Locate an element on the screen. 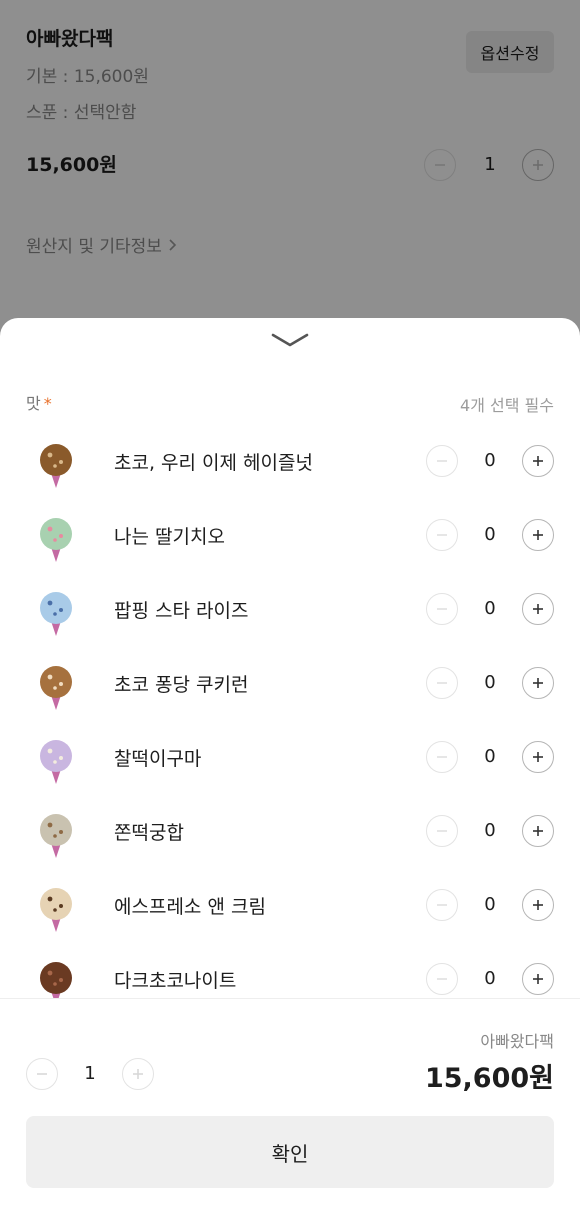 This screenshot has height=1205, width=580. flavor-title-label: 맛 is located at coordinates (33, 403).